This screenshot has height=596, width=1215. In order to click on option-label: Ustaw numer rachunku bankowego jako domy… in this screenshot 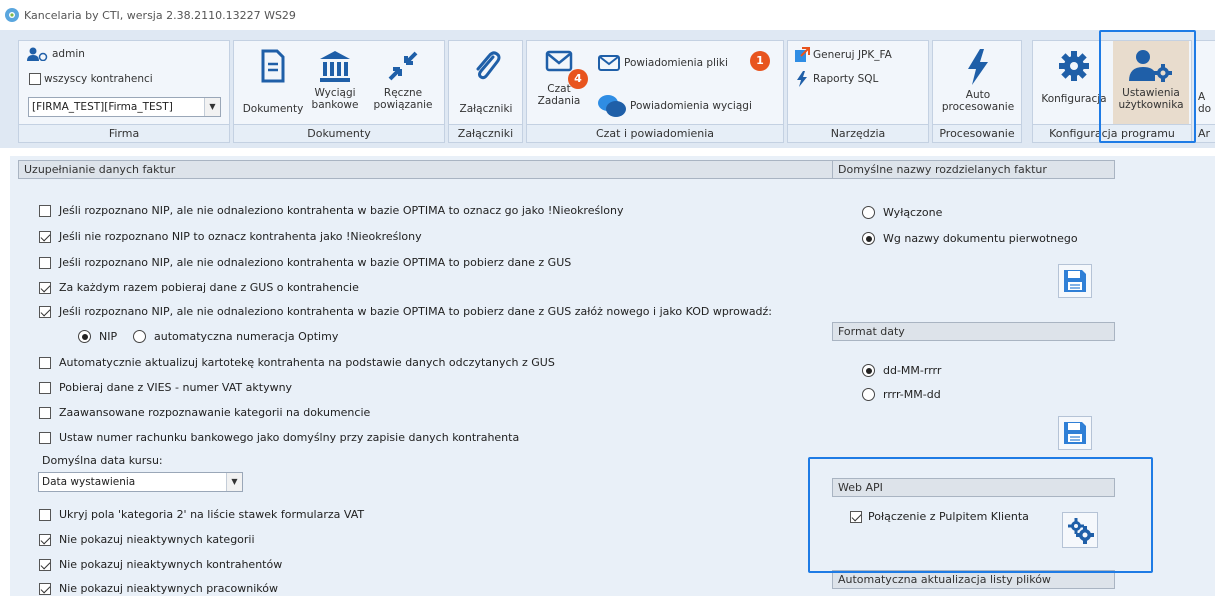, I will do `click(289, 437)`.